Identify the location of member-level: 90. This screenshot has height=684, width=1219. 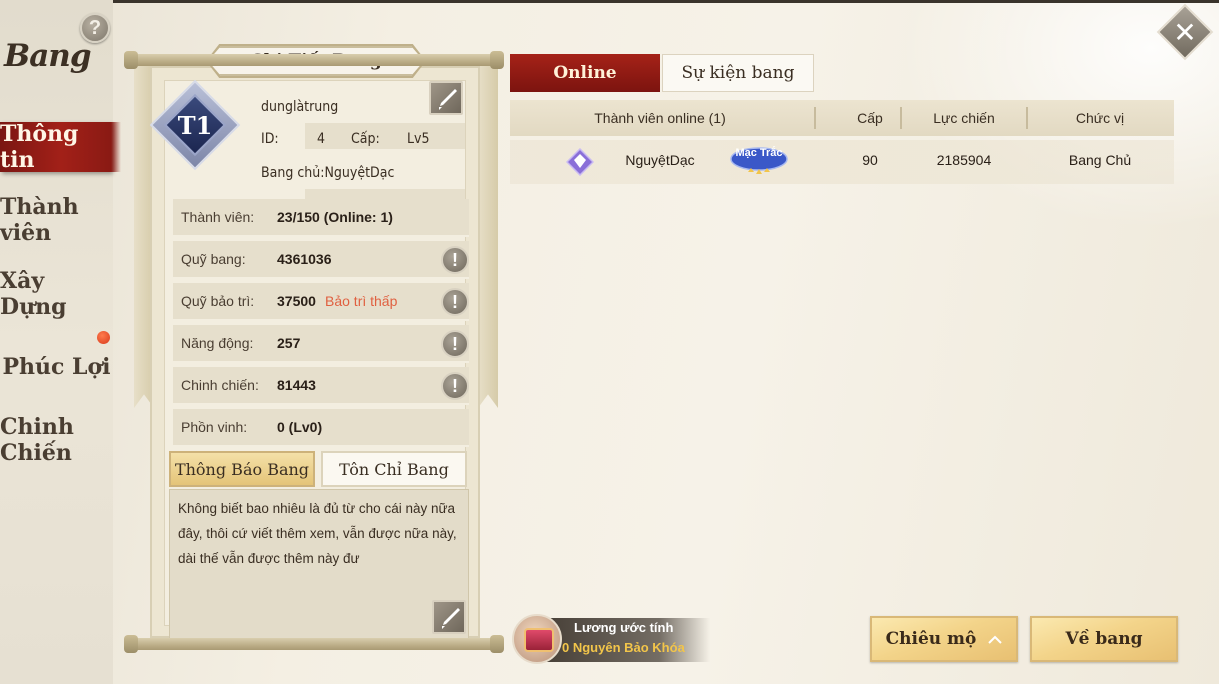
(870, 160).